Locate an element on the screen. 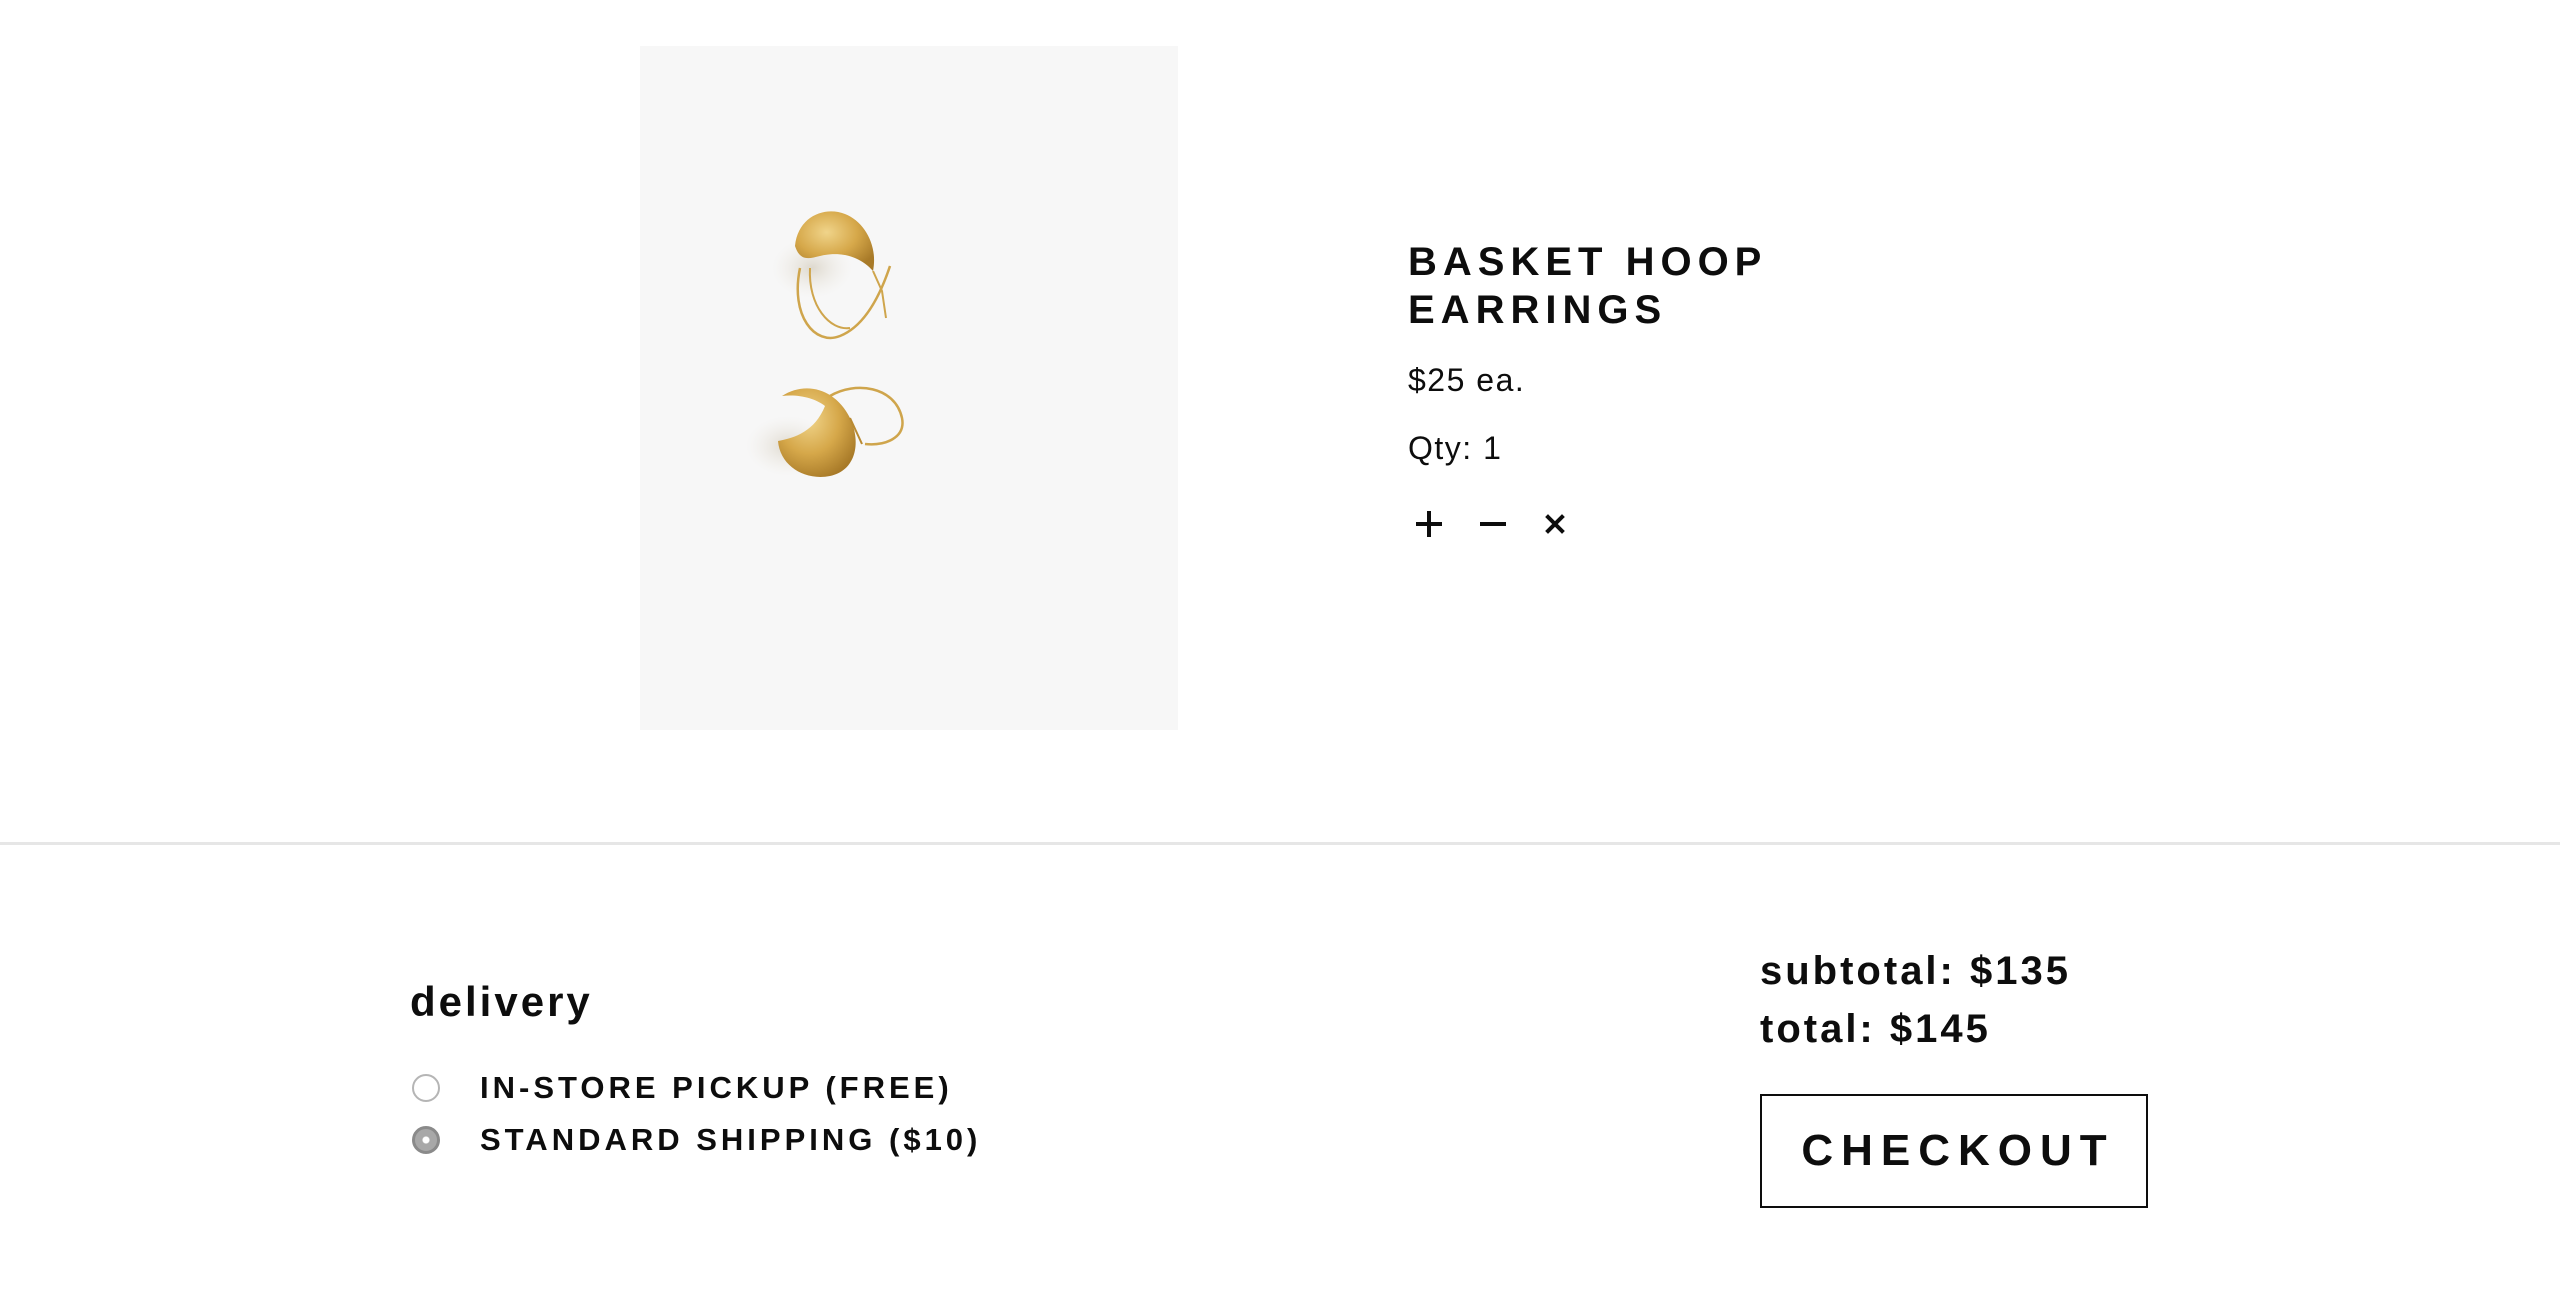 This screenshot has width=2560, height=1292. delivery-option-instore-pickup: IN-STORE PICKUP (FREE) is located at coordinates (760, 1088).